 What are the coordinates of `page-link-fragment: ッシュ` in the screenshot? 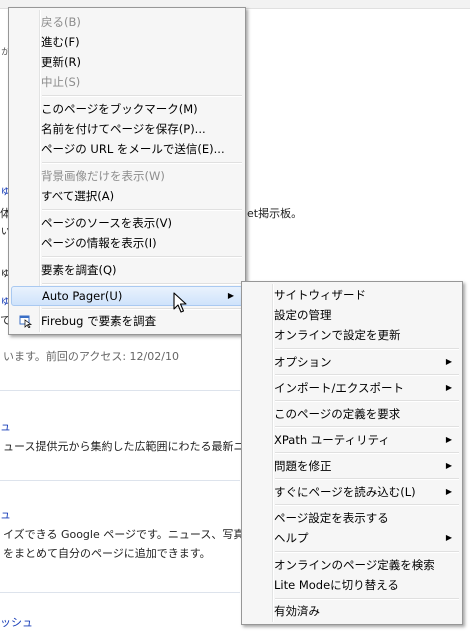 It's located at (16, 622).